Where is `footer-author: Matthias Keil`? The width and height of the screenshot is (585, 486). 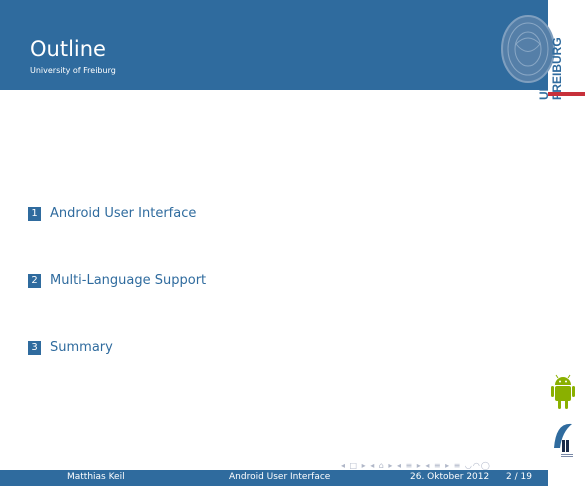
footer-author: Matthias Keil is located at coordinates (96, 477).